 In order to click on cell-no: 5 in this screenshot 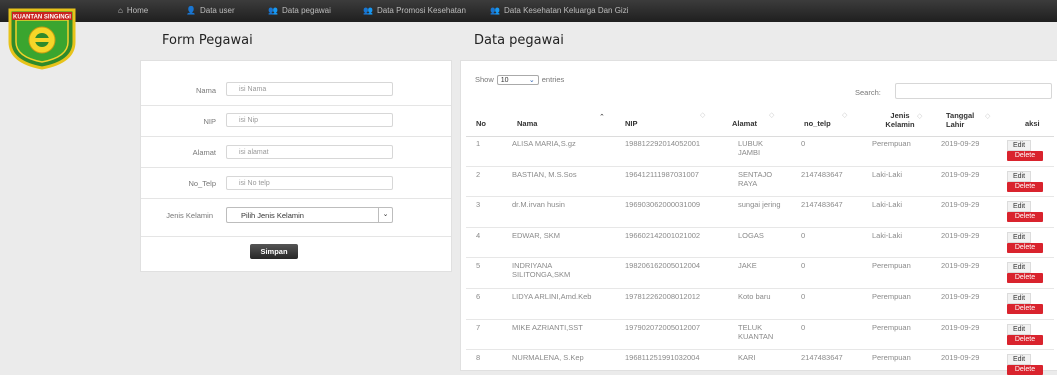, I will do `click(478, 266)`.